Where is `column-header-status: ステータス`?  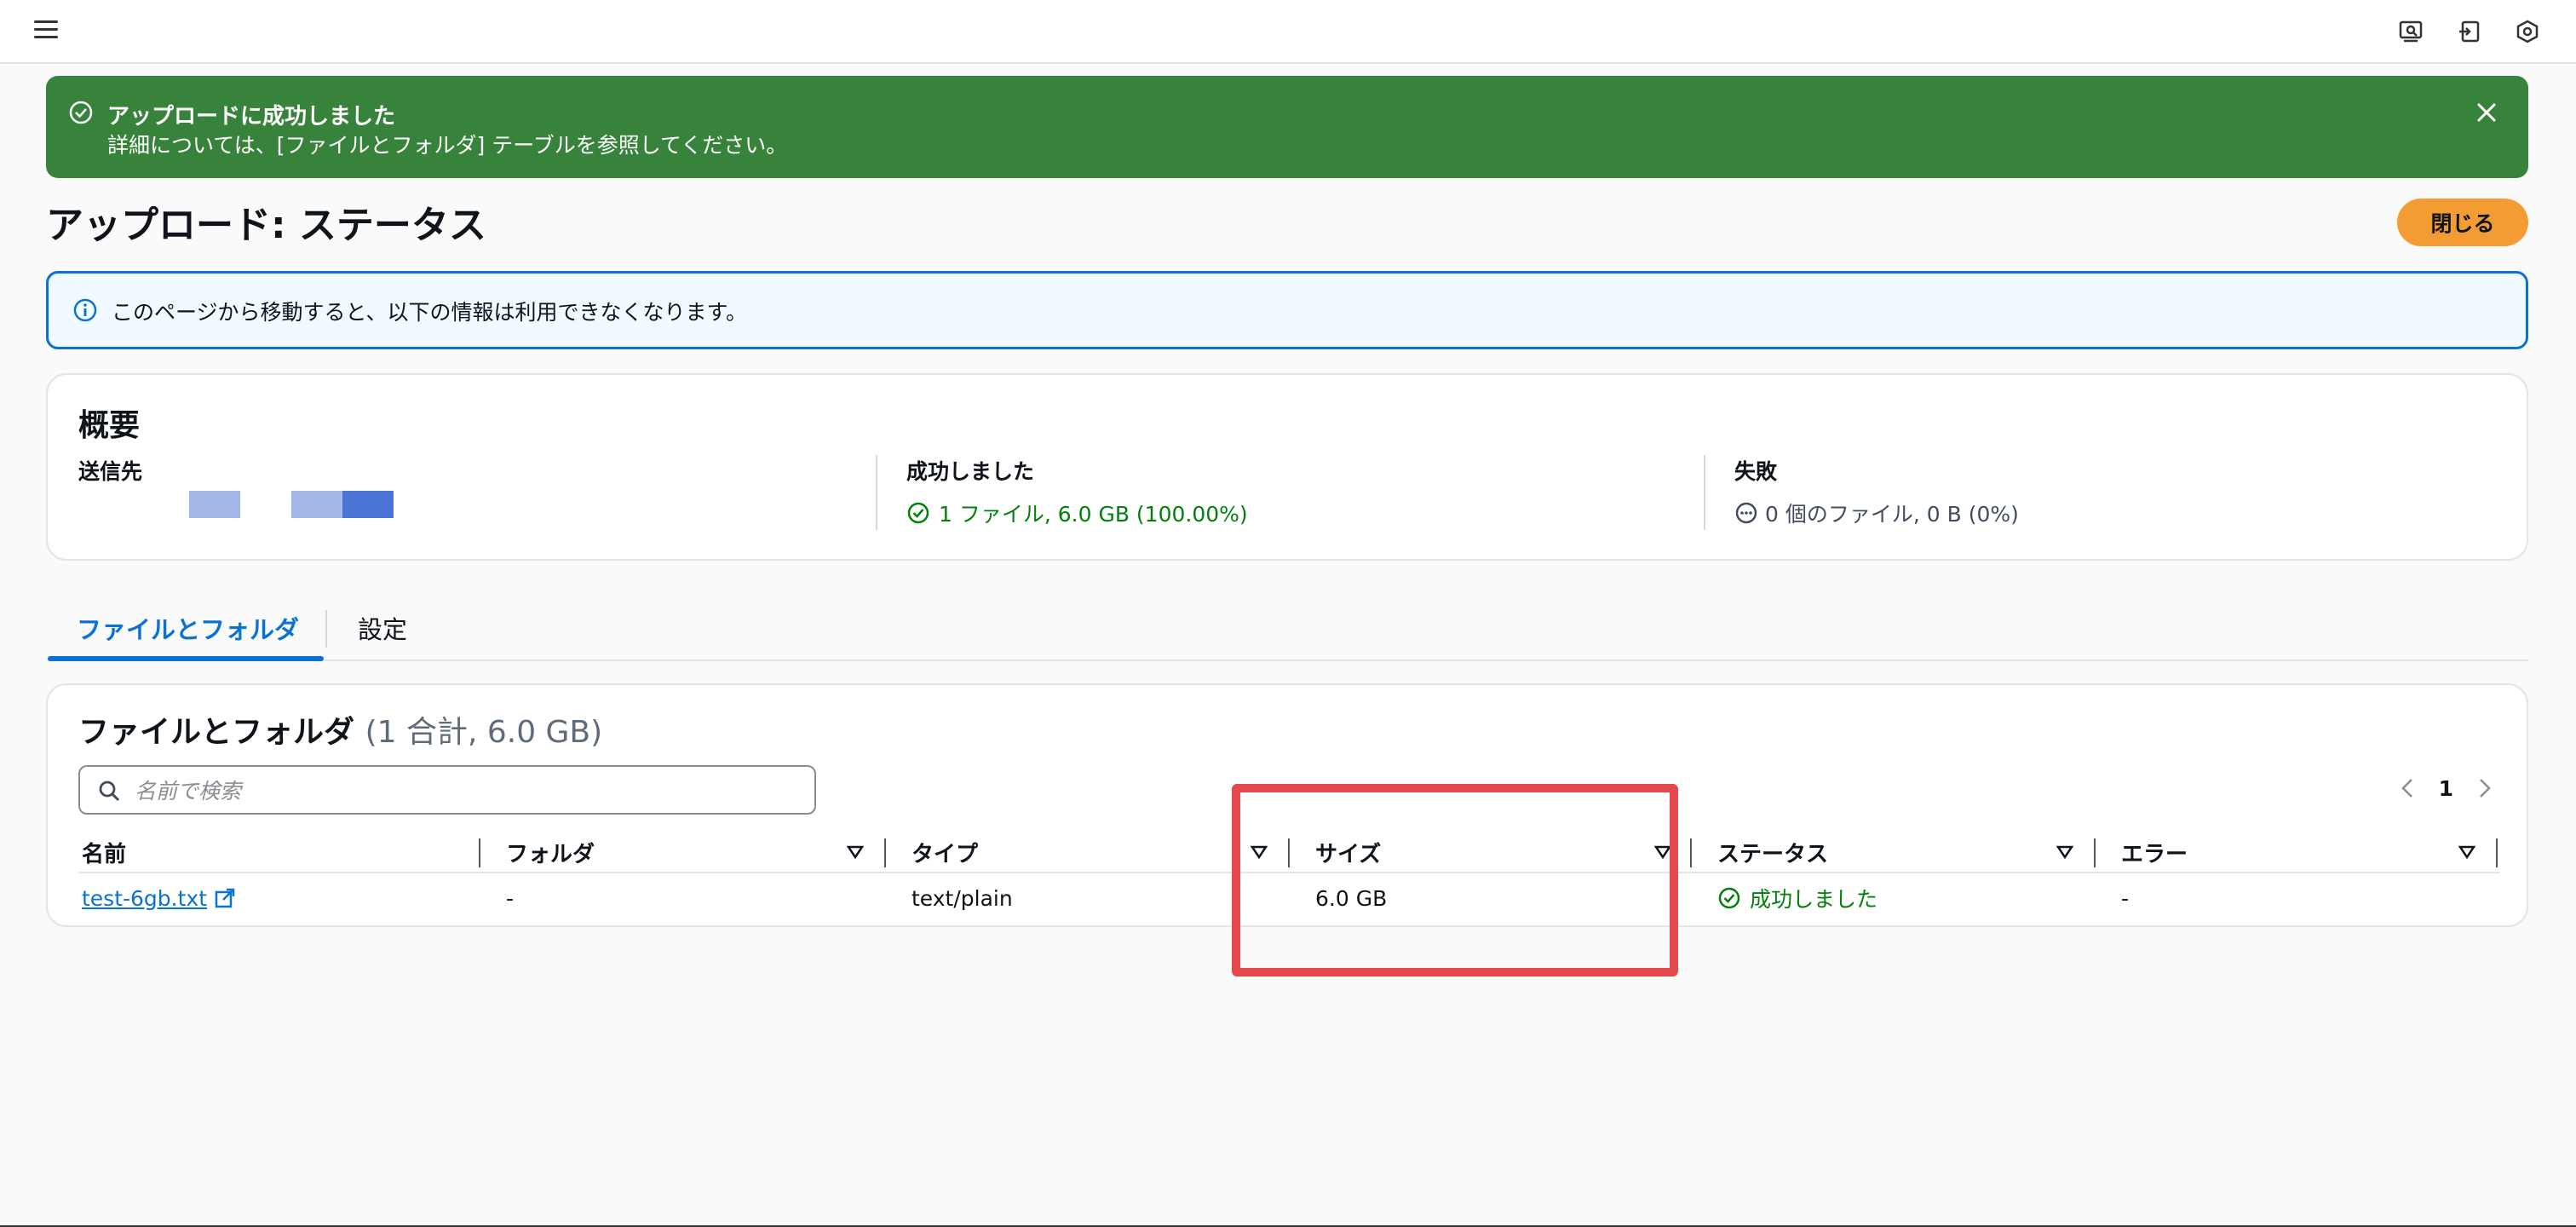 column-header-status: ステータス is located at coordinates (1772, 852).